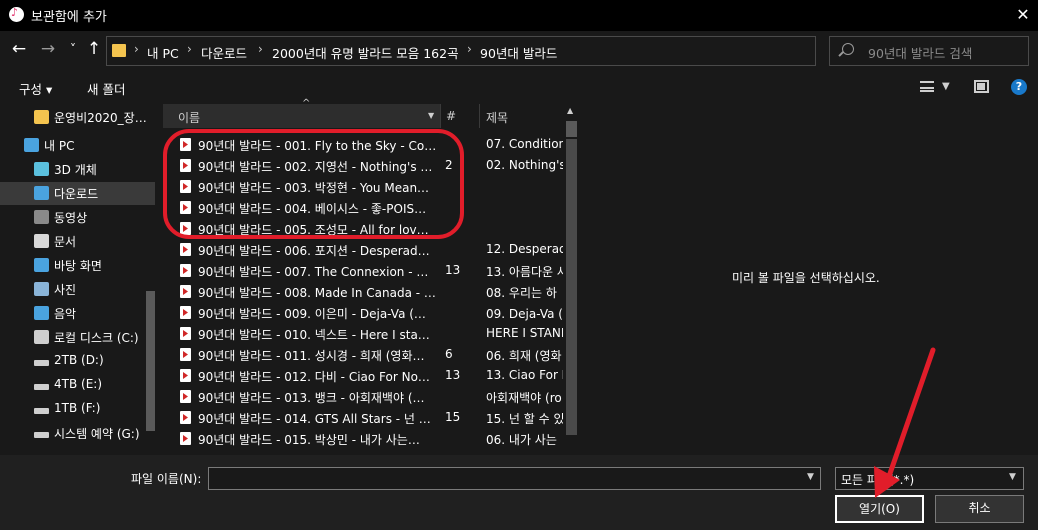  Describe the element at coordinates (41, 313) in the screenshot. I see `music-icon` at that location.